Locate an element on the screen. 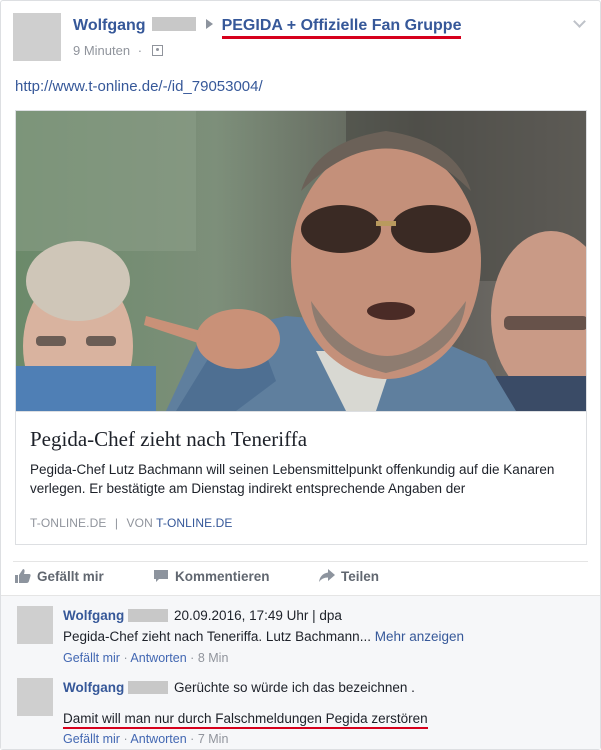  like-button: Gefällt mir is located at coordinates (59, 576).